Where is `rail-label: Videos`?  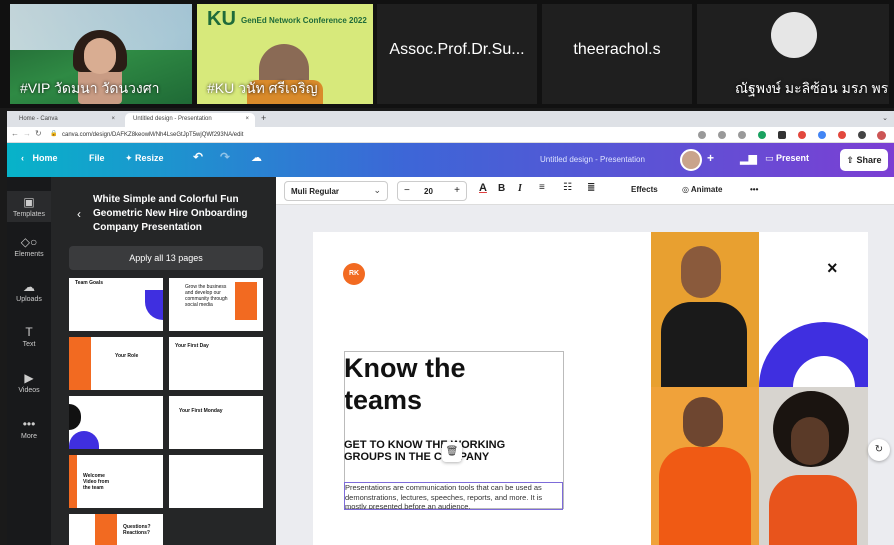
rail-label: Videos is located at coordinates (29, 390).